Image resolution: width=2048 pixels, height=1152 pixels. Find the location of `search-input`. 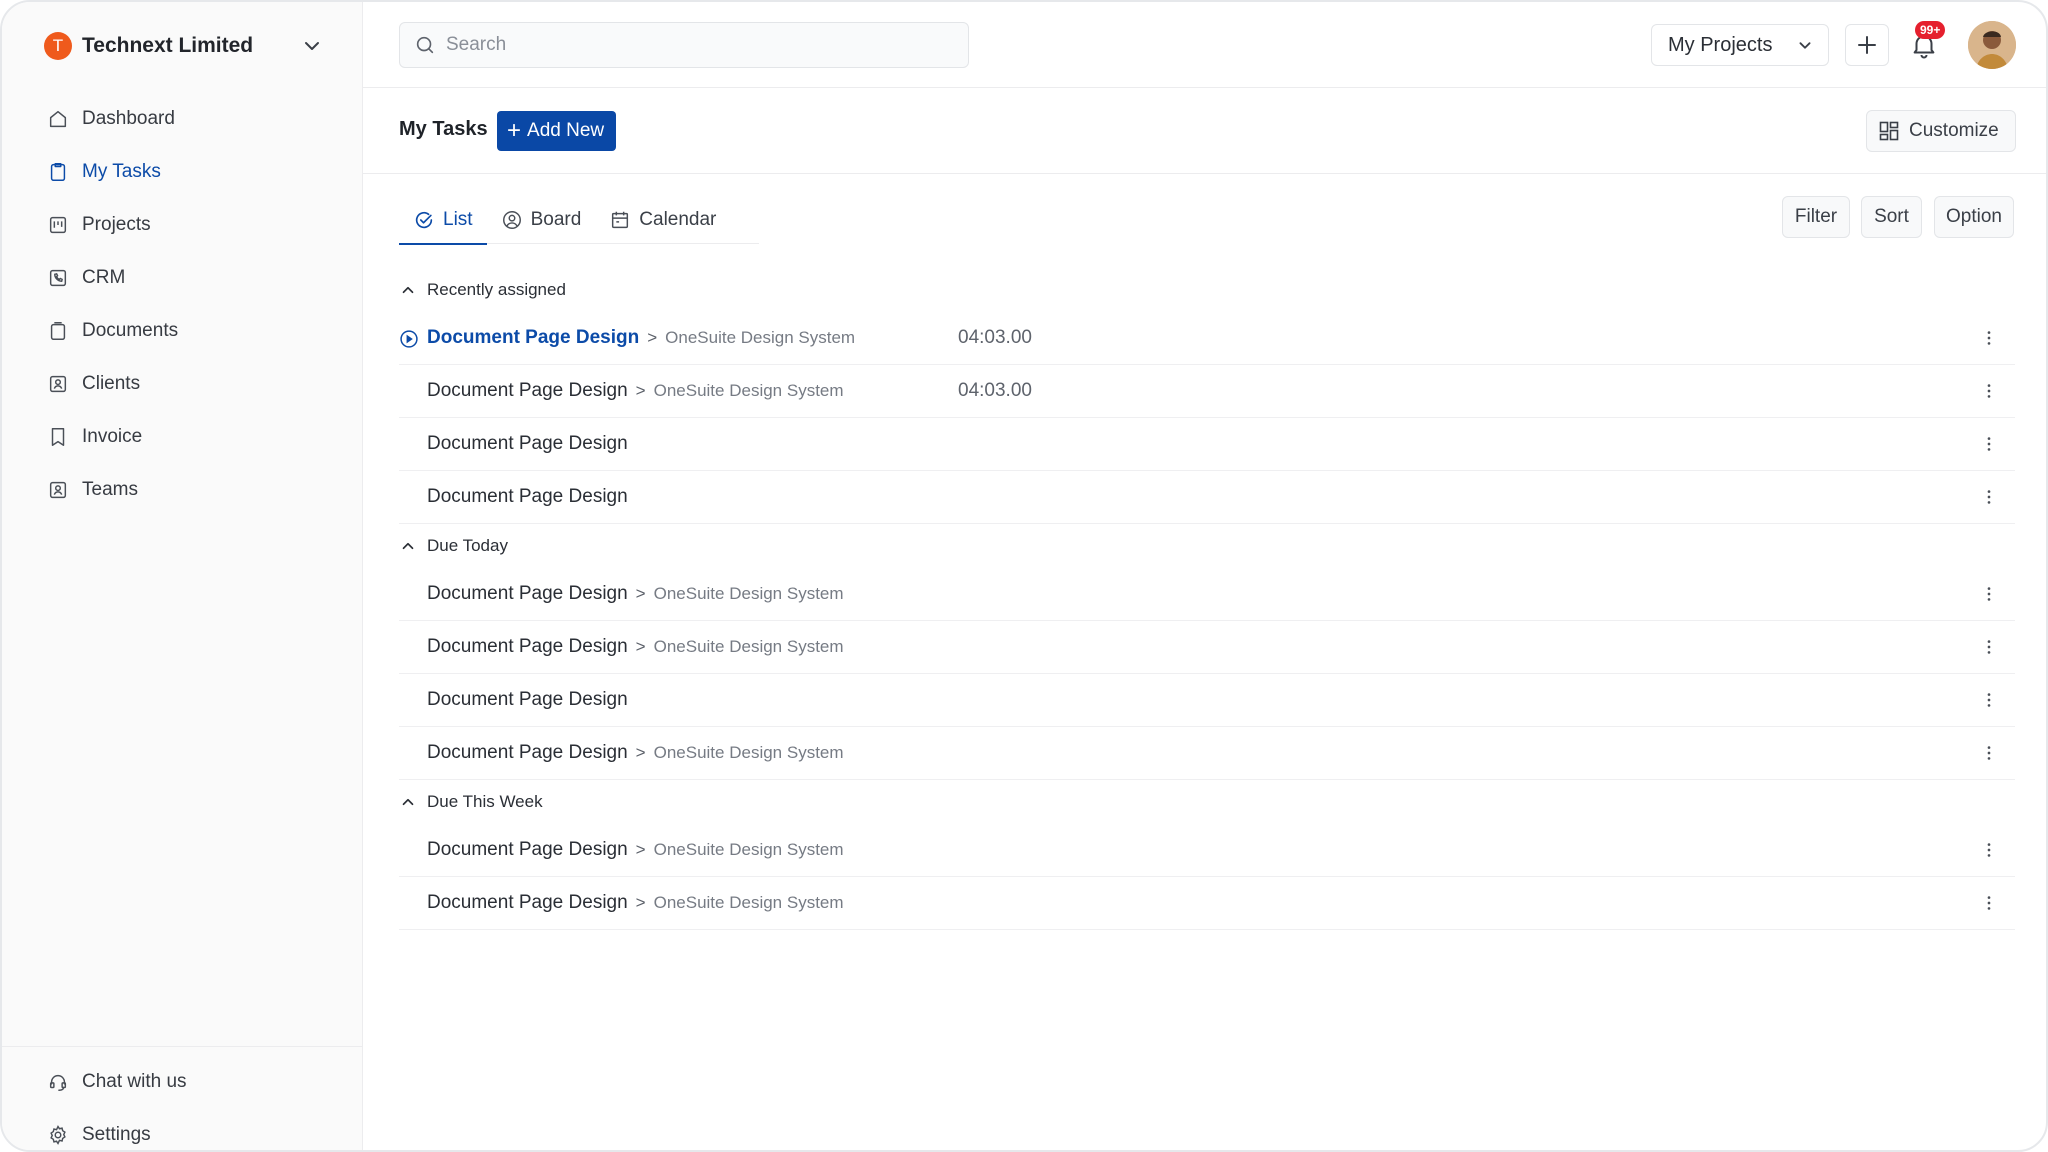

search-input is located at coordinates (686, 45).